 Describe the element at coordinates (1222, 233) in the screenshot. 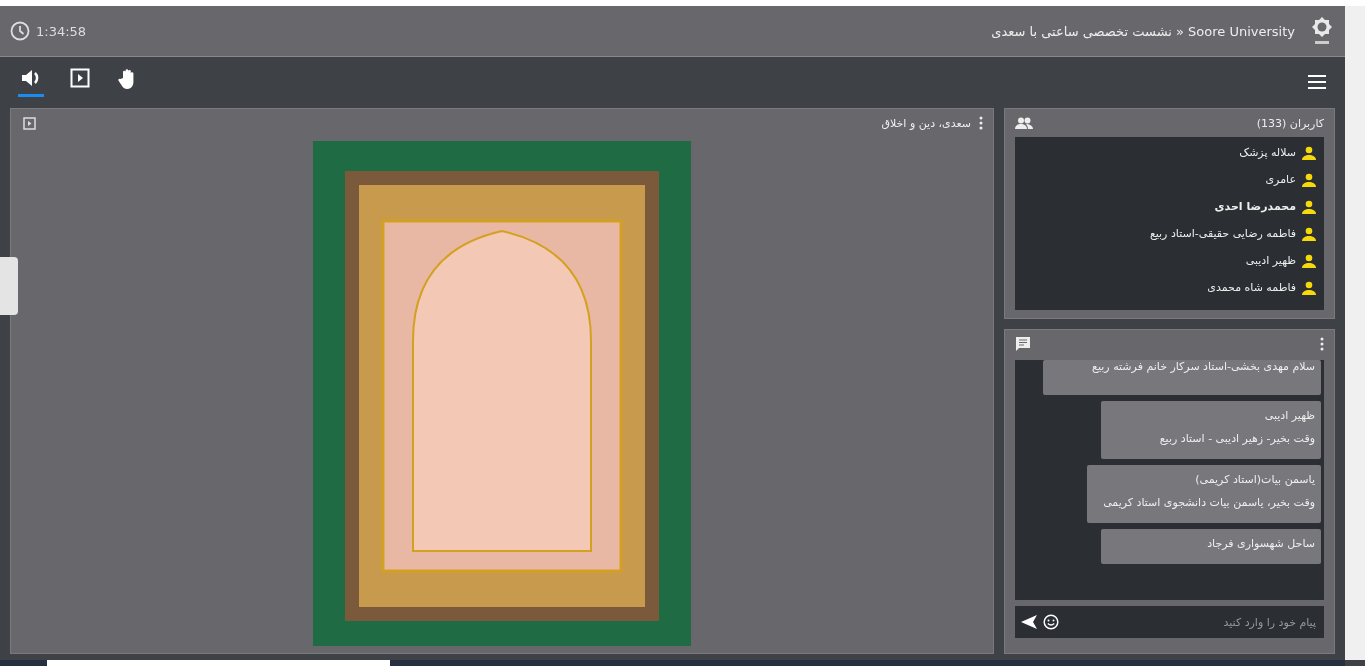

I see `user-name: فاطمه رضایی حقیقی-استاد ربیع` at that location.